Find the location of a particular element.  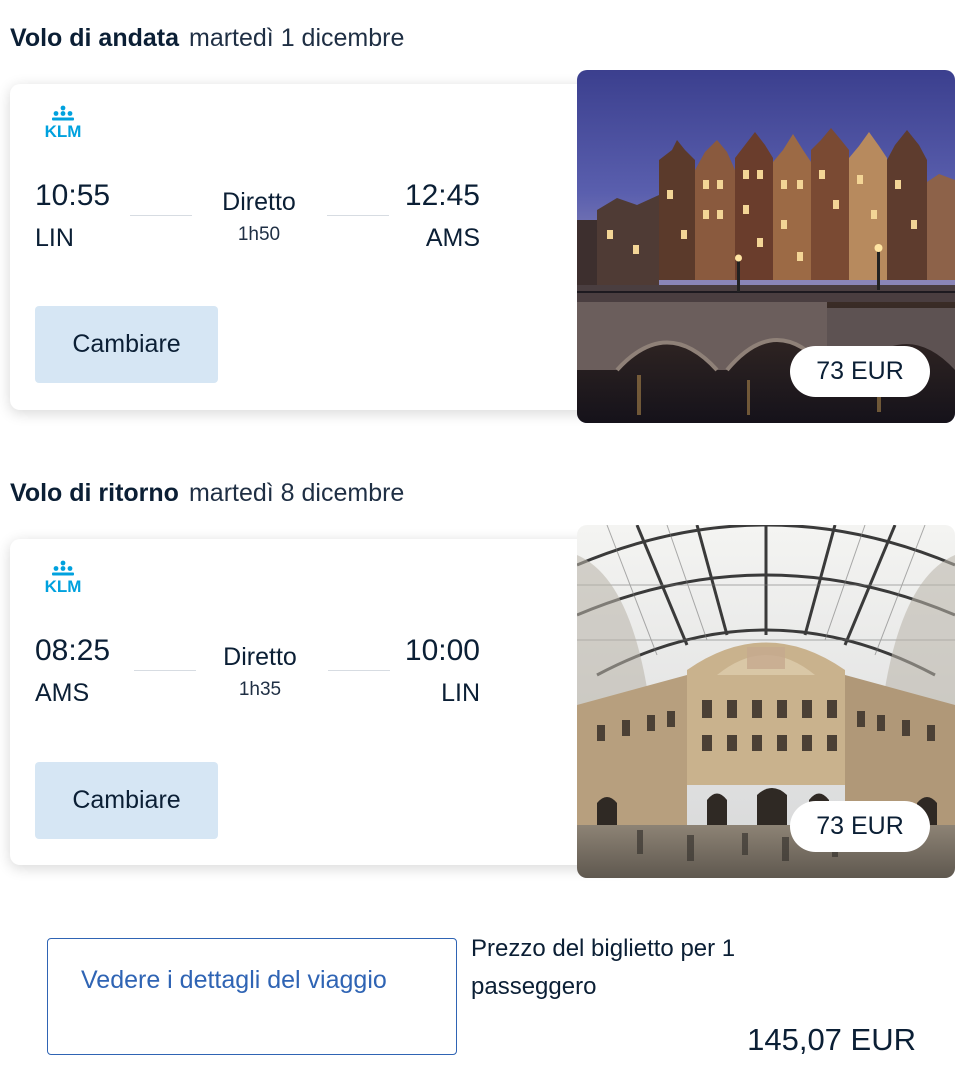

arrival-time: 10:00 is located at coordinates (442, 650).